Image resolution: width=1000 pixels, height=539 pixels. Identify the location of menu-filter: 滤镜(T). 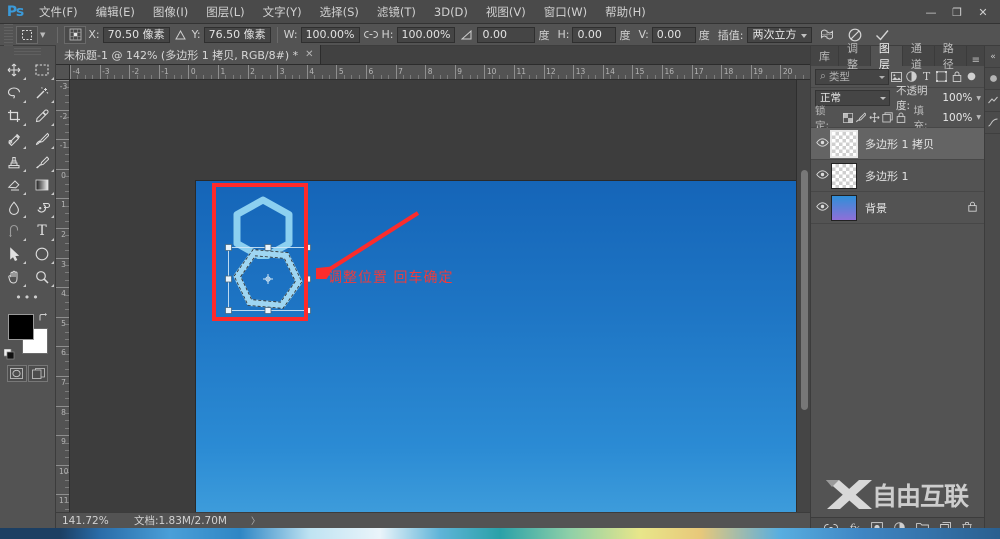
(396, 12).